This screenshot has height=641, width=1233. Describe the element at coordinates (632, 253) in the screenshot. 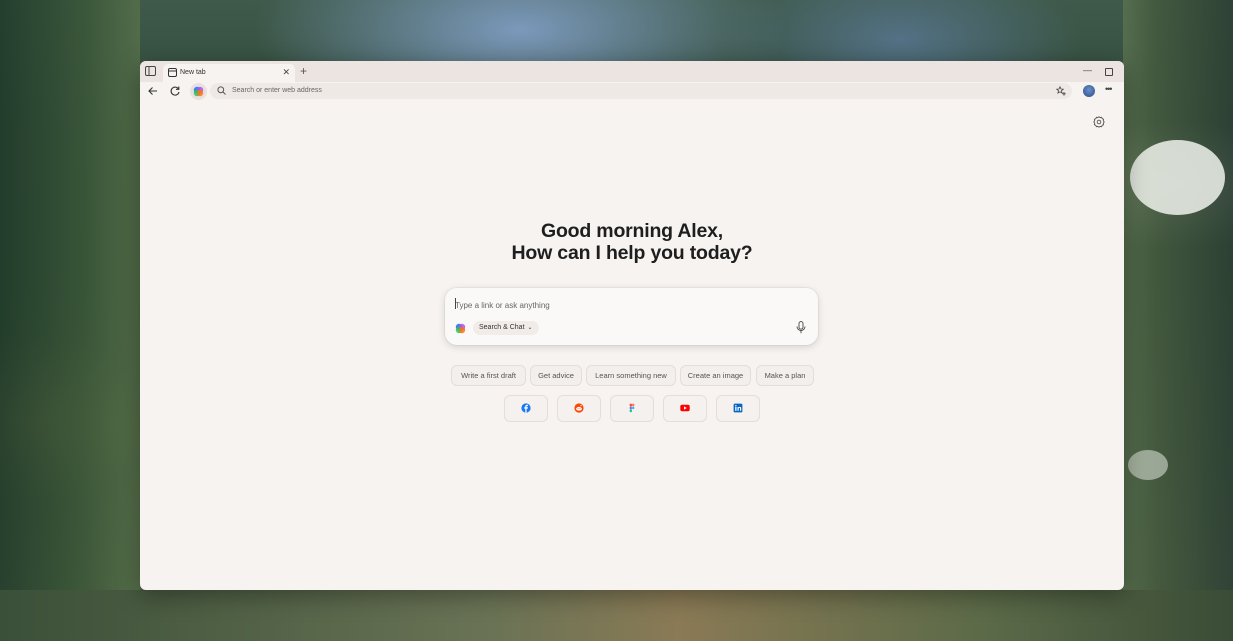

I see `greeting-line-2: How can I help you today?` at that location.